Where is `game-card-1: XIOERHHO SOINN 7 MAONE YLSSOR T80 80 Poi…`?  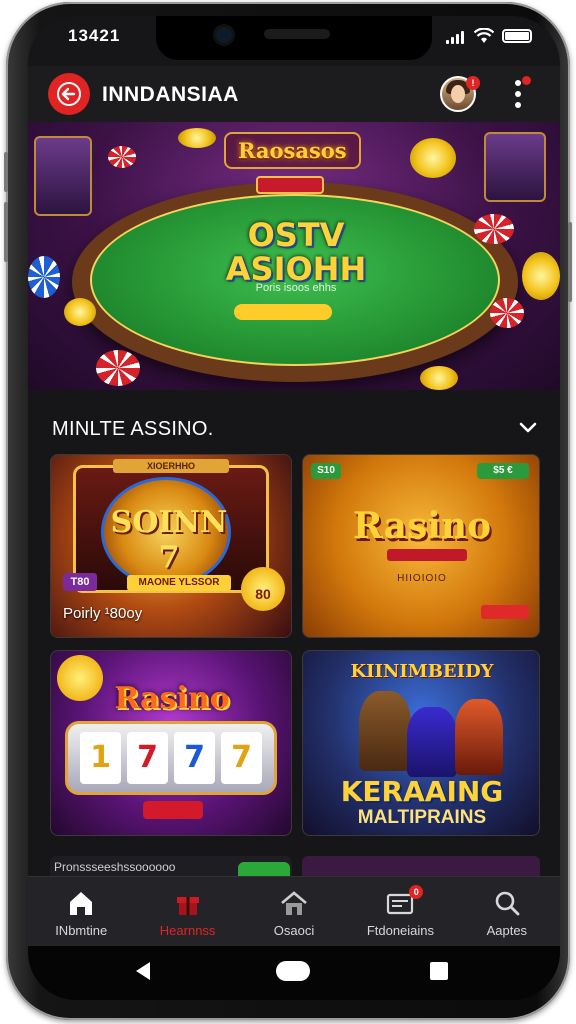
game-card-1: XIOERHHO SOINN 7 MAONE YLSSOR T80 80 Poi… is located at coordinates (171, 546).